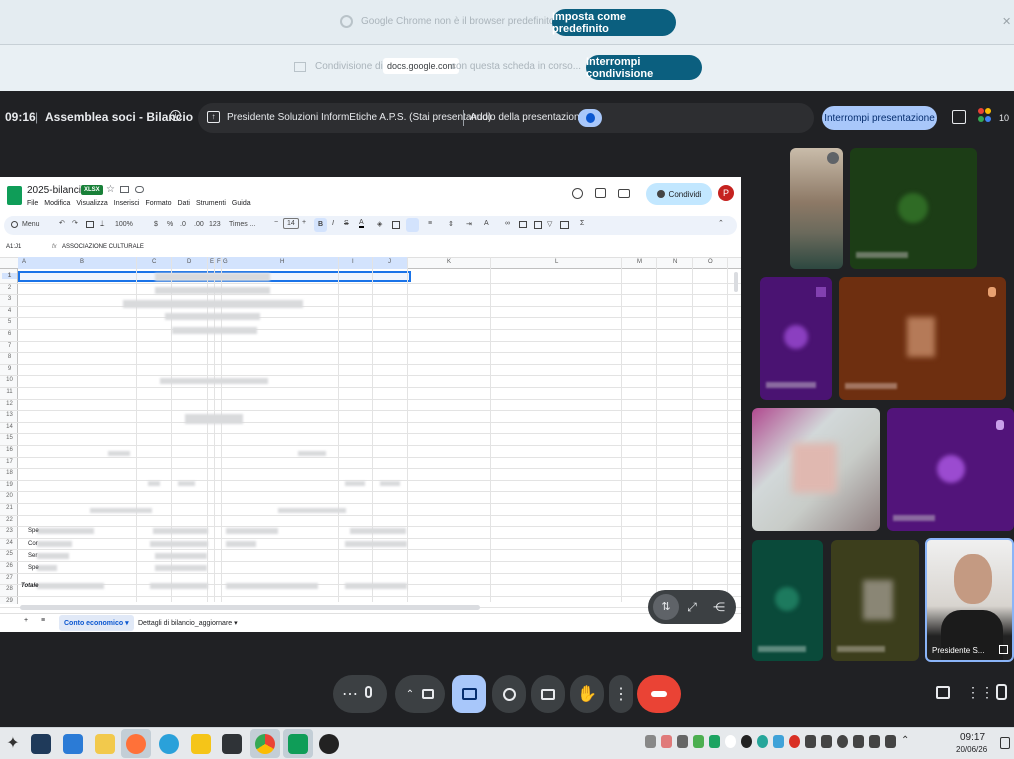 The width and height of the screenshot is (1014, 759). What do you see at coordinates (96, 623) in the screenshot?
I see `tab-conto-economico: Conto economico ▾` at bounding box center [96, 623].